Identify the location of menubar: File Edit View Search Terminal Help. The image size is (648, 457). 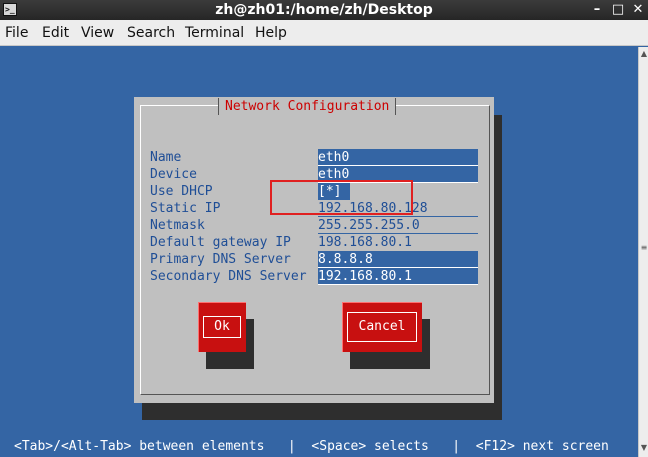
(324, 33).